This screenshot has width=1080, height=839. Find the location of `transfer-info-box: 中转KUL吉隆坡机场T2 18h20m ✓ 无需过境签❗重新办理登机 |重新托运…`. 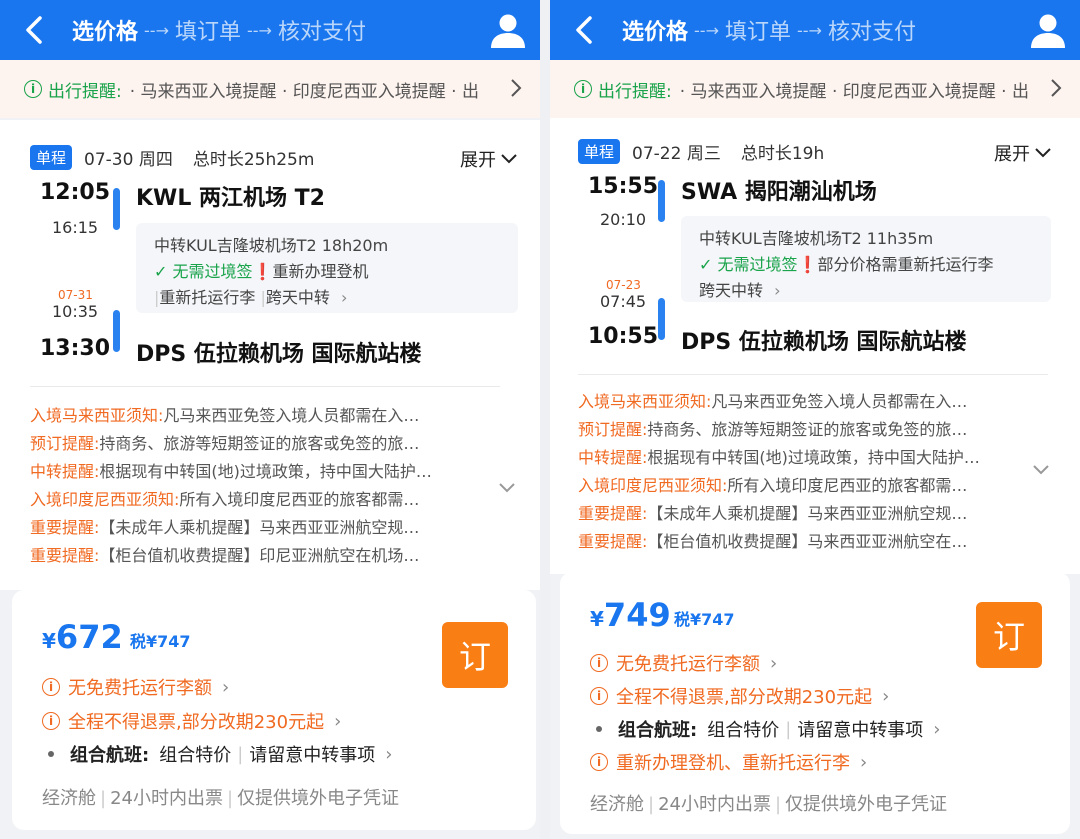

transfer-info-box: 中转KUL吉隆坡机场T2 18h20m ✓ 无需过境签❗重新办理登机 |重新托运… is located at coordinates (327, 268).